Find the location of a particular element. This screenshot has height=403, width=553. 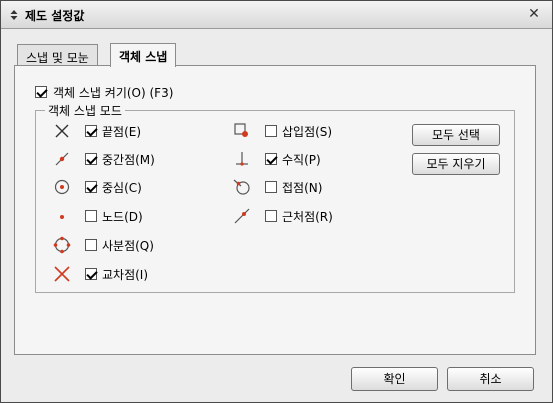

mode-nearest: 근처점(R) is located at coordinates (283, 216).